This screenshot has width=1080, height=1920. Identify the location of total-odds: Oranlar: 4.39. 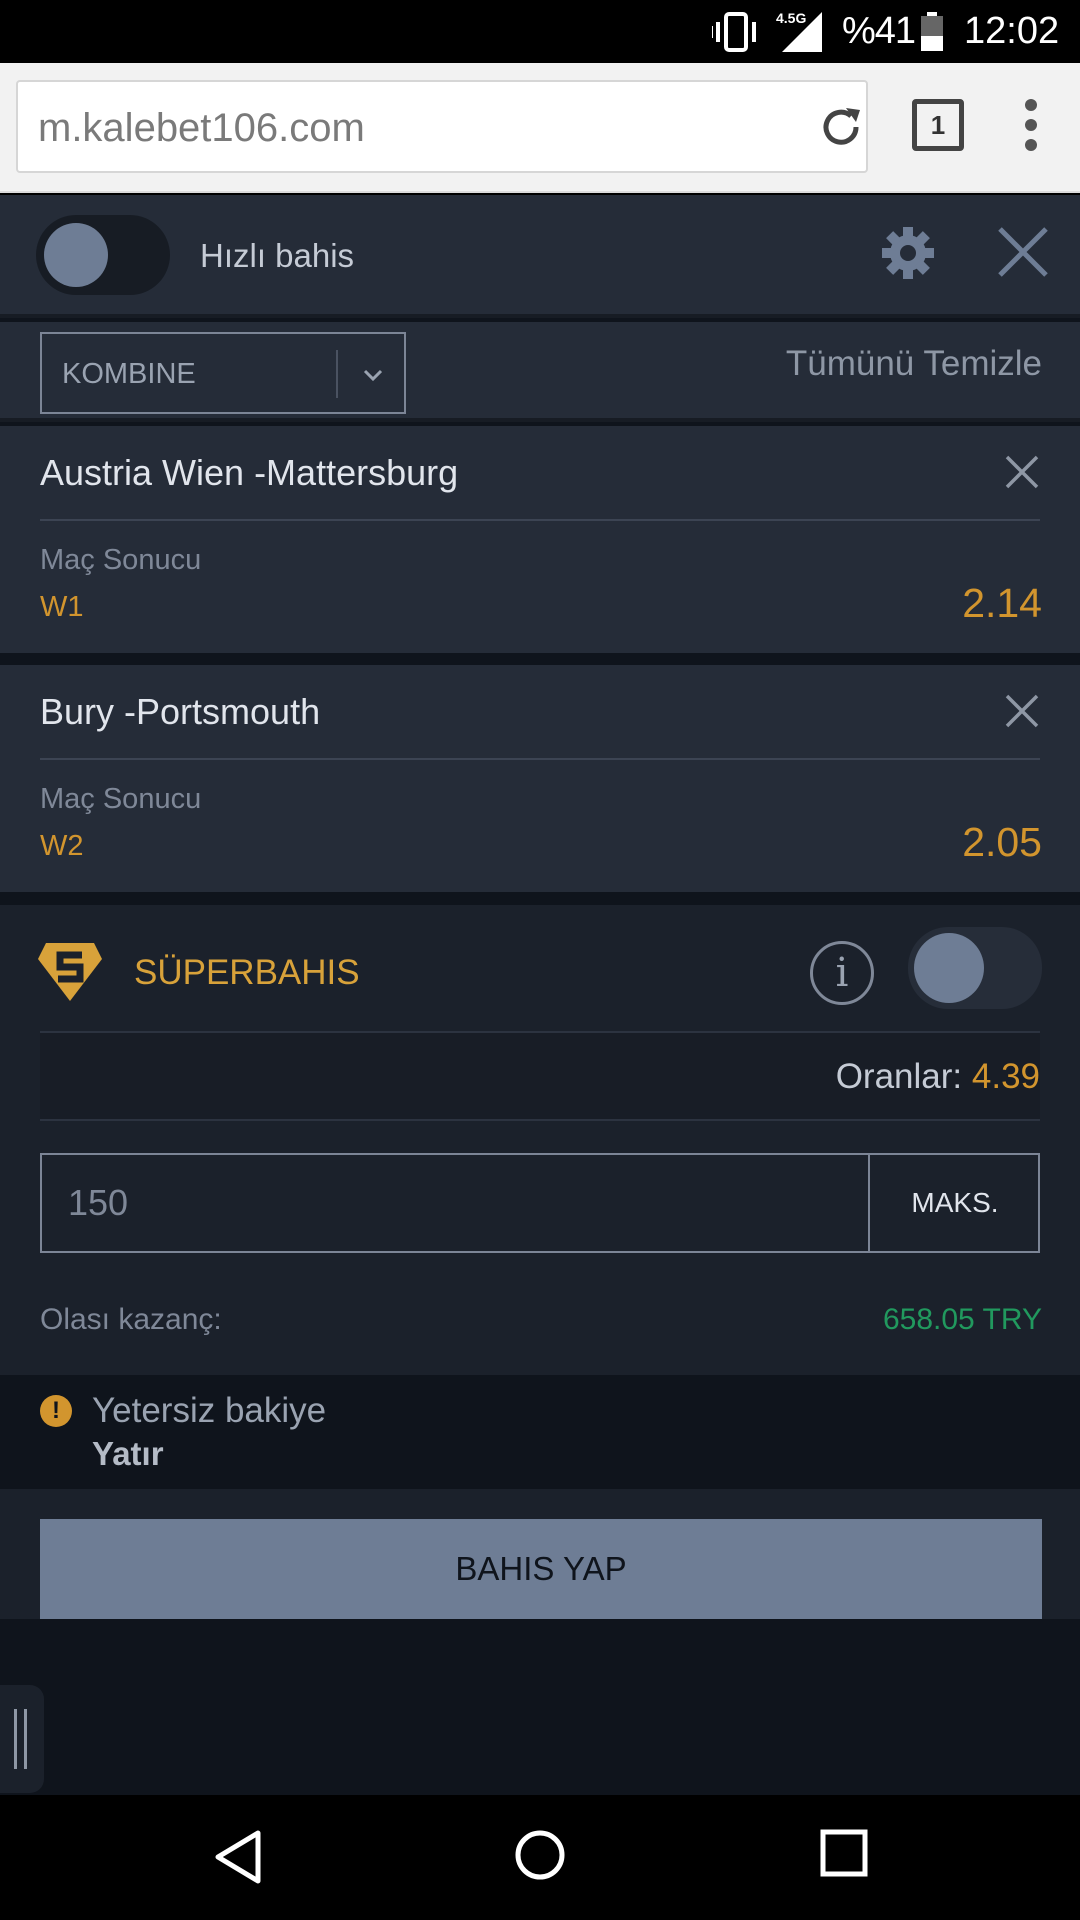
(938, 1077).